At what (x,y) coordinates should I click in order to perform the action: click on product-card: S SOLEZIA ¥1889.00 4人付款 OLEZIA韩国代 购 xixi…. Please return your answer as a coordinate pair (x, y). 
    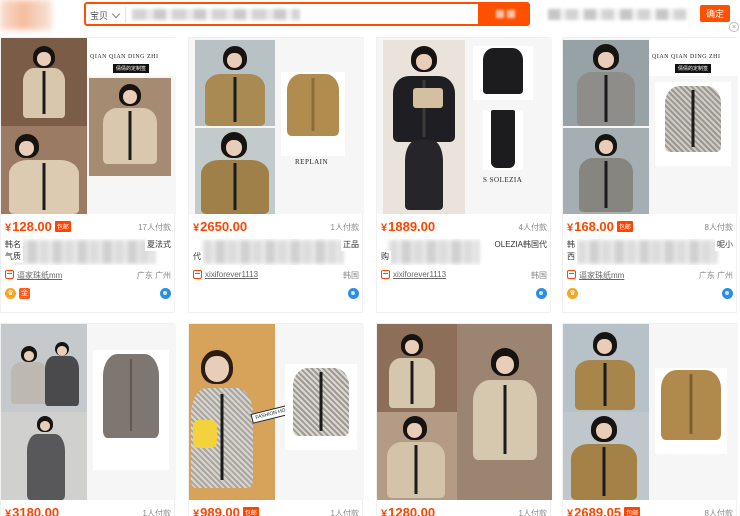
    Looking at the image, I should click on (464, 175).